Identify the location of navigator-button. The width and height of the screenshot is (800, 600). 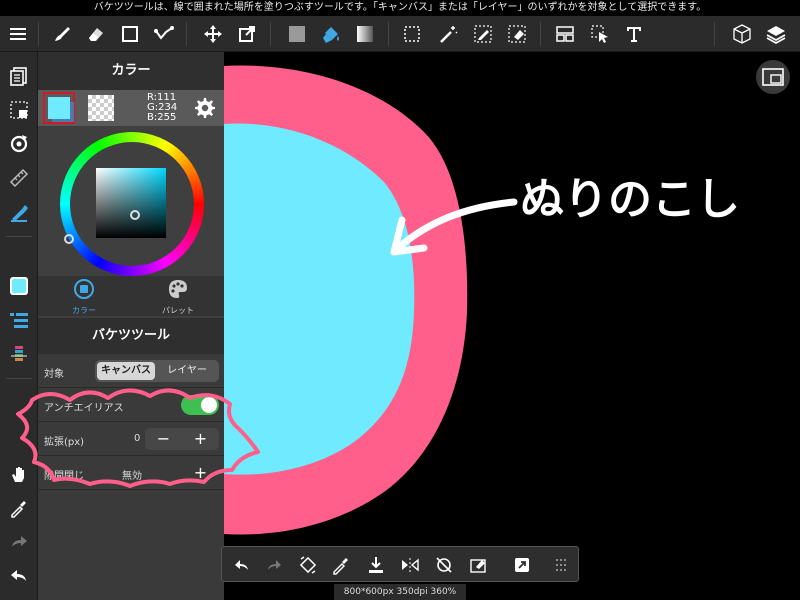
(773, 77).